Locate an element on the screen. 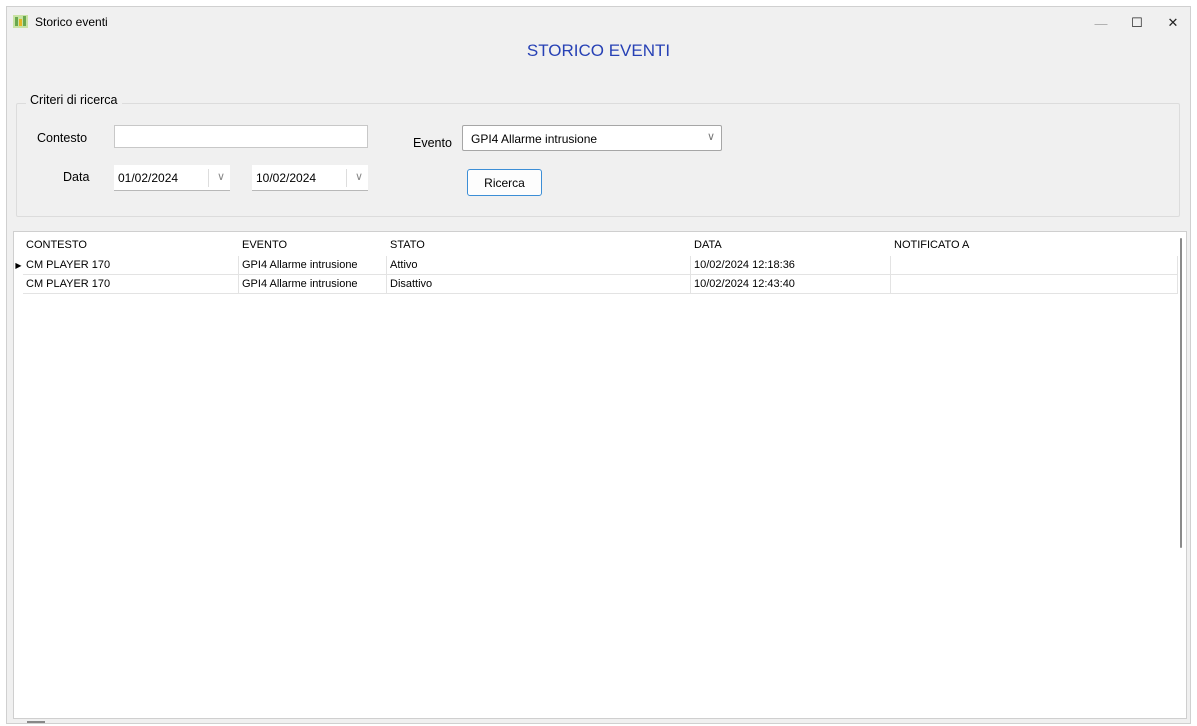 The height and width of the screenshot is (726, 1197). cell-stato: Attivo is located at coordinates (539, 265).